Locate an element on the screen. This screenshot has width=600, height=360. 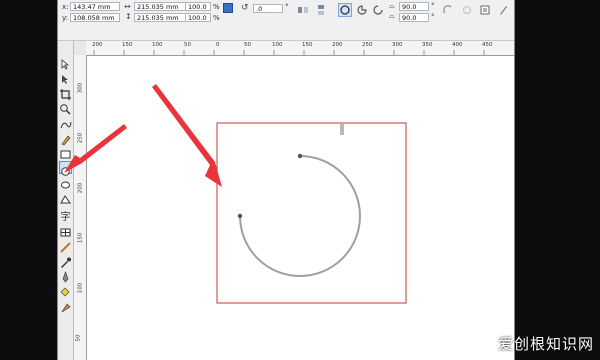
y-position-field: 108.058 mm is located at coordinates (95, 17).